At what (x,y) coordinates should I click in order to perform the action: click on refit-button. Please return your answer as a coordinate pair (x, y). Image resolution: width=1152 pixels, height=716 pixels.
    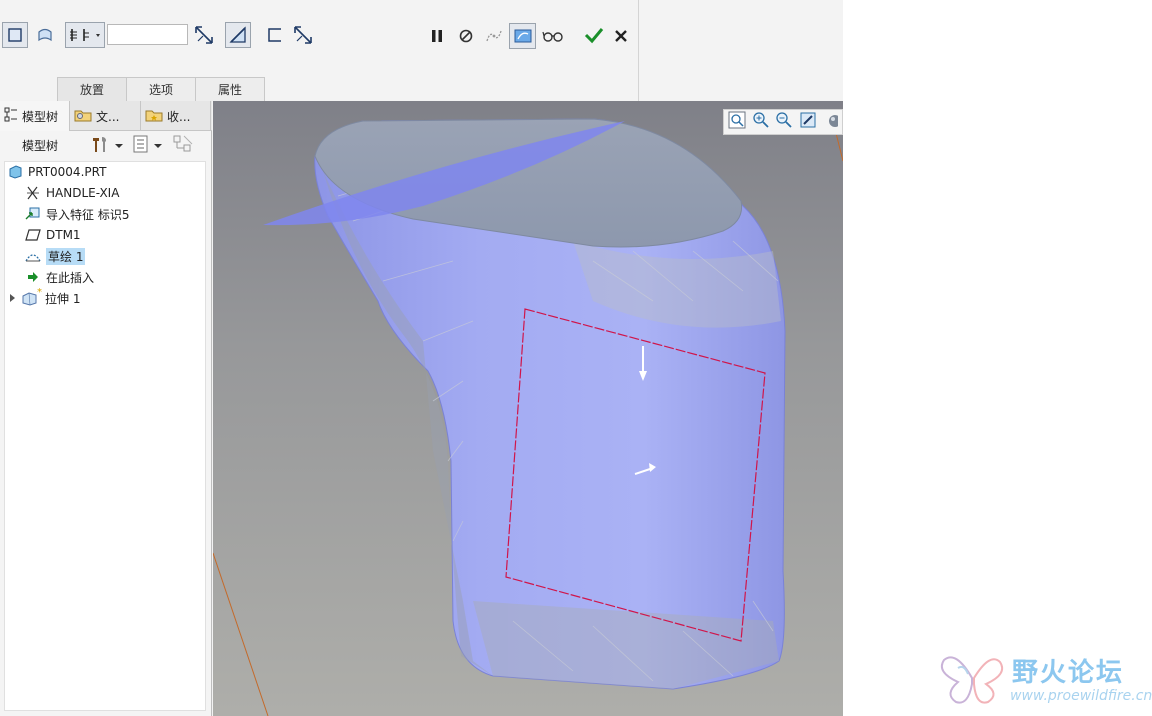
    Looking at the image, I should click on (737, 122).